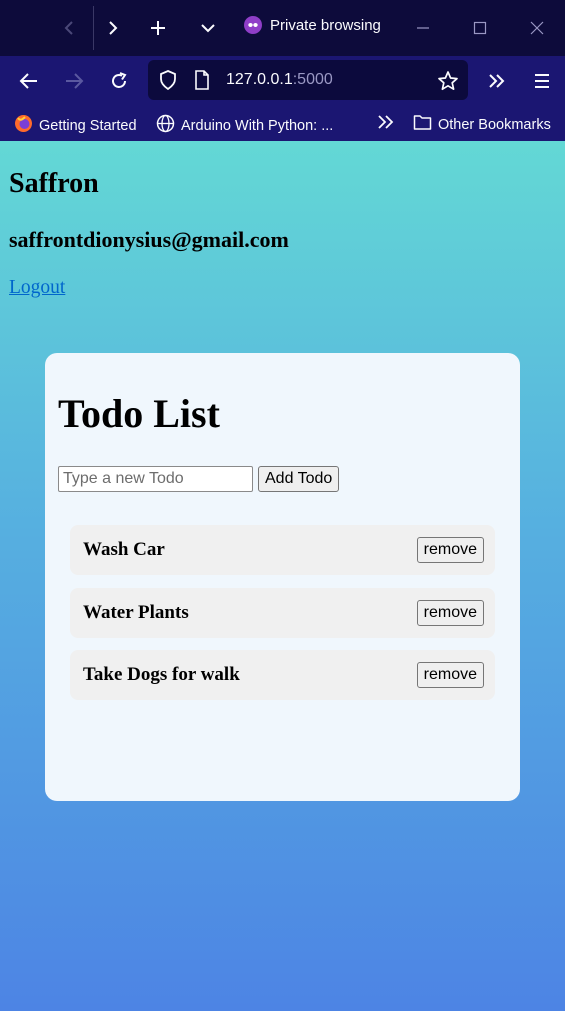  I want to click on bookmark-getting-started: Getting Started, so click(75, 125).